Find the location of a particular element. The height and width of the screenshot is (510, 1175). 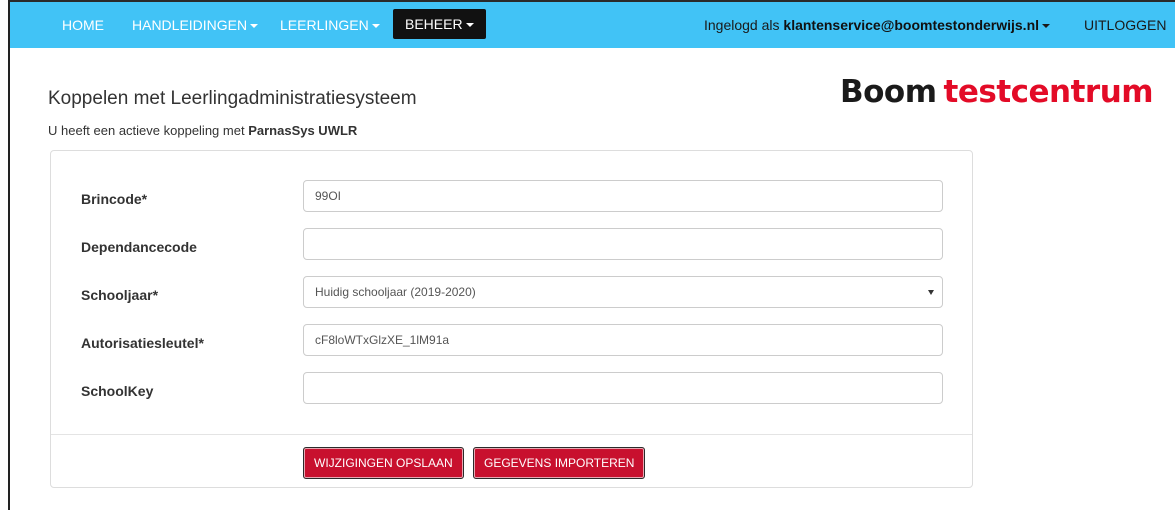

schoolkey-label: SchoolKey is located at coordinates (117, 391).